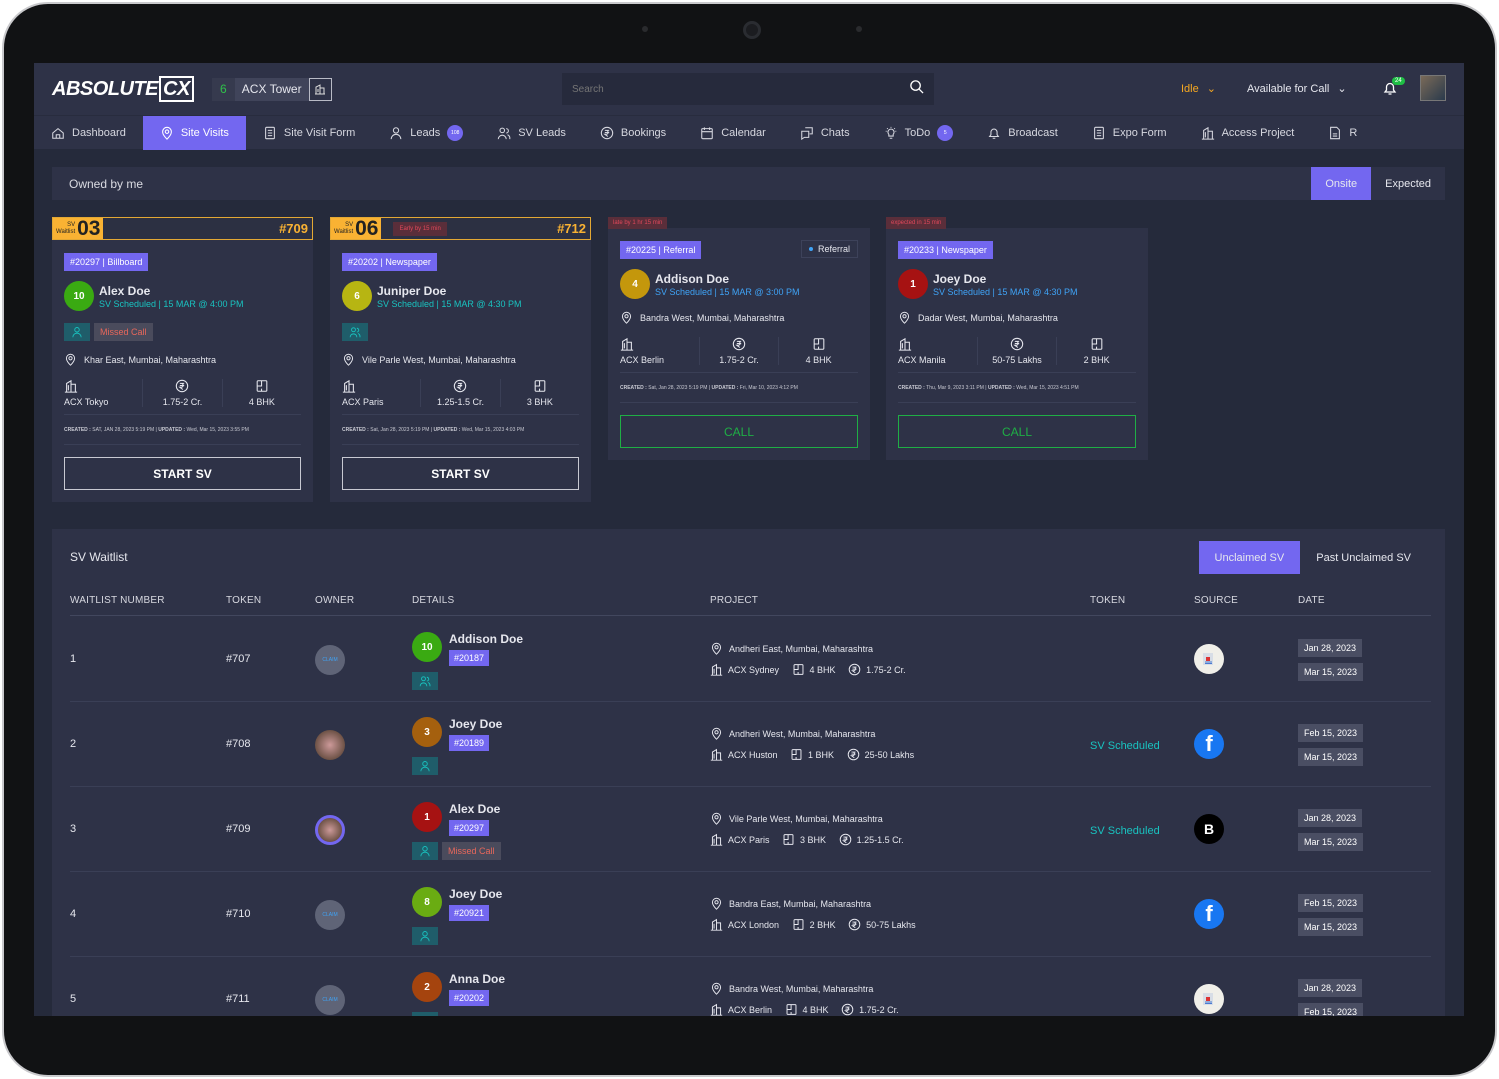 The image size is (1499, 1079). Describe the element at coordinates (748, 183) in the screenshot. I see `owned-by-me-bar: Owned by me Onsite Expected` at that location.